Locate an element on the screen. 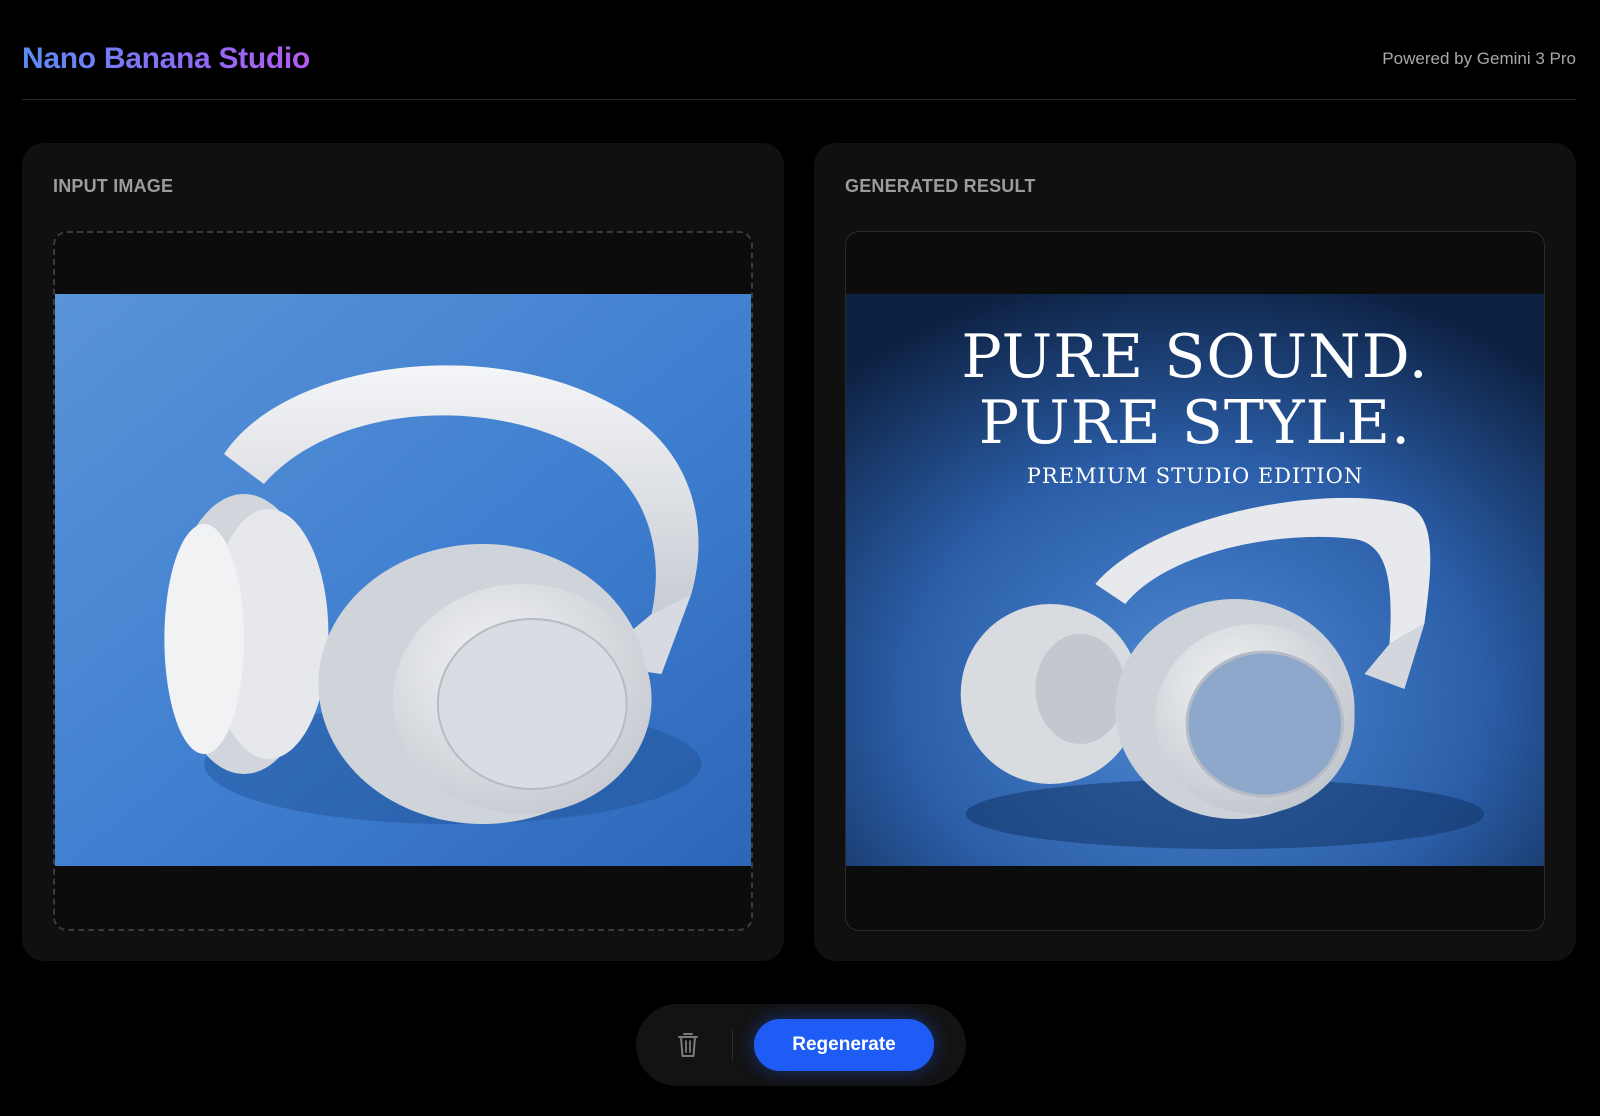 This screenshot has height=1116, width=1600. regenerate-button: Regenerate is located at coordinates (844, 1045).